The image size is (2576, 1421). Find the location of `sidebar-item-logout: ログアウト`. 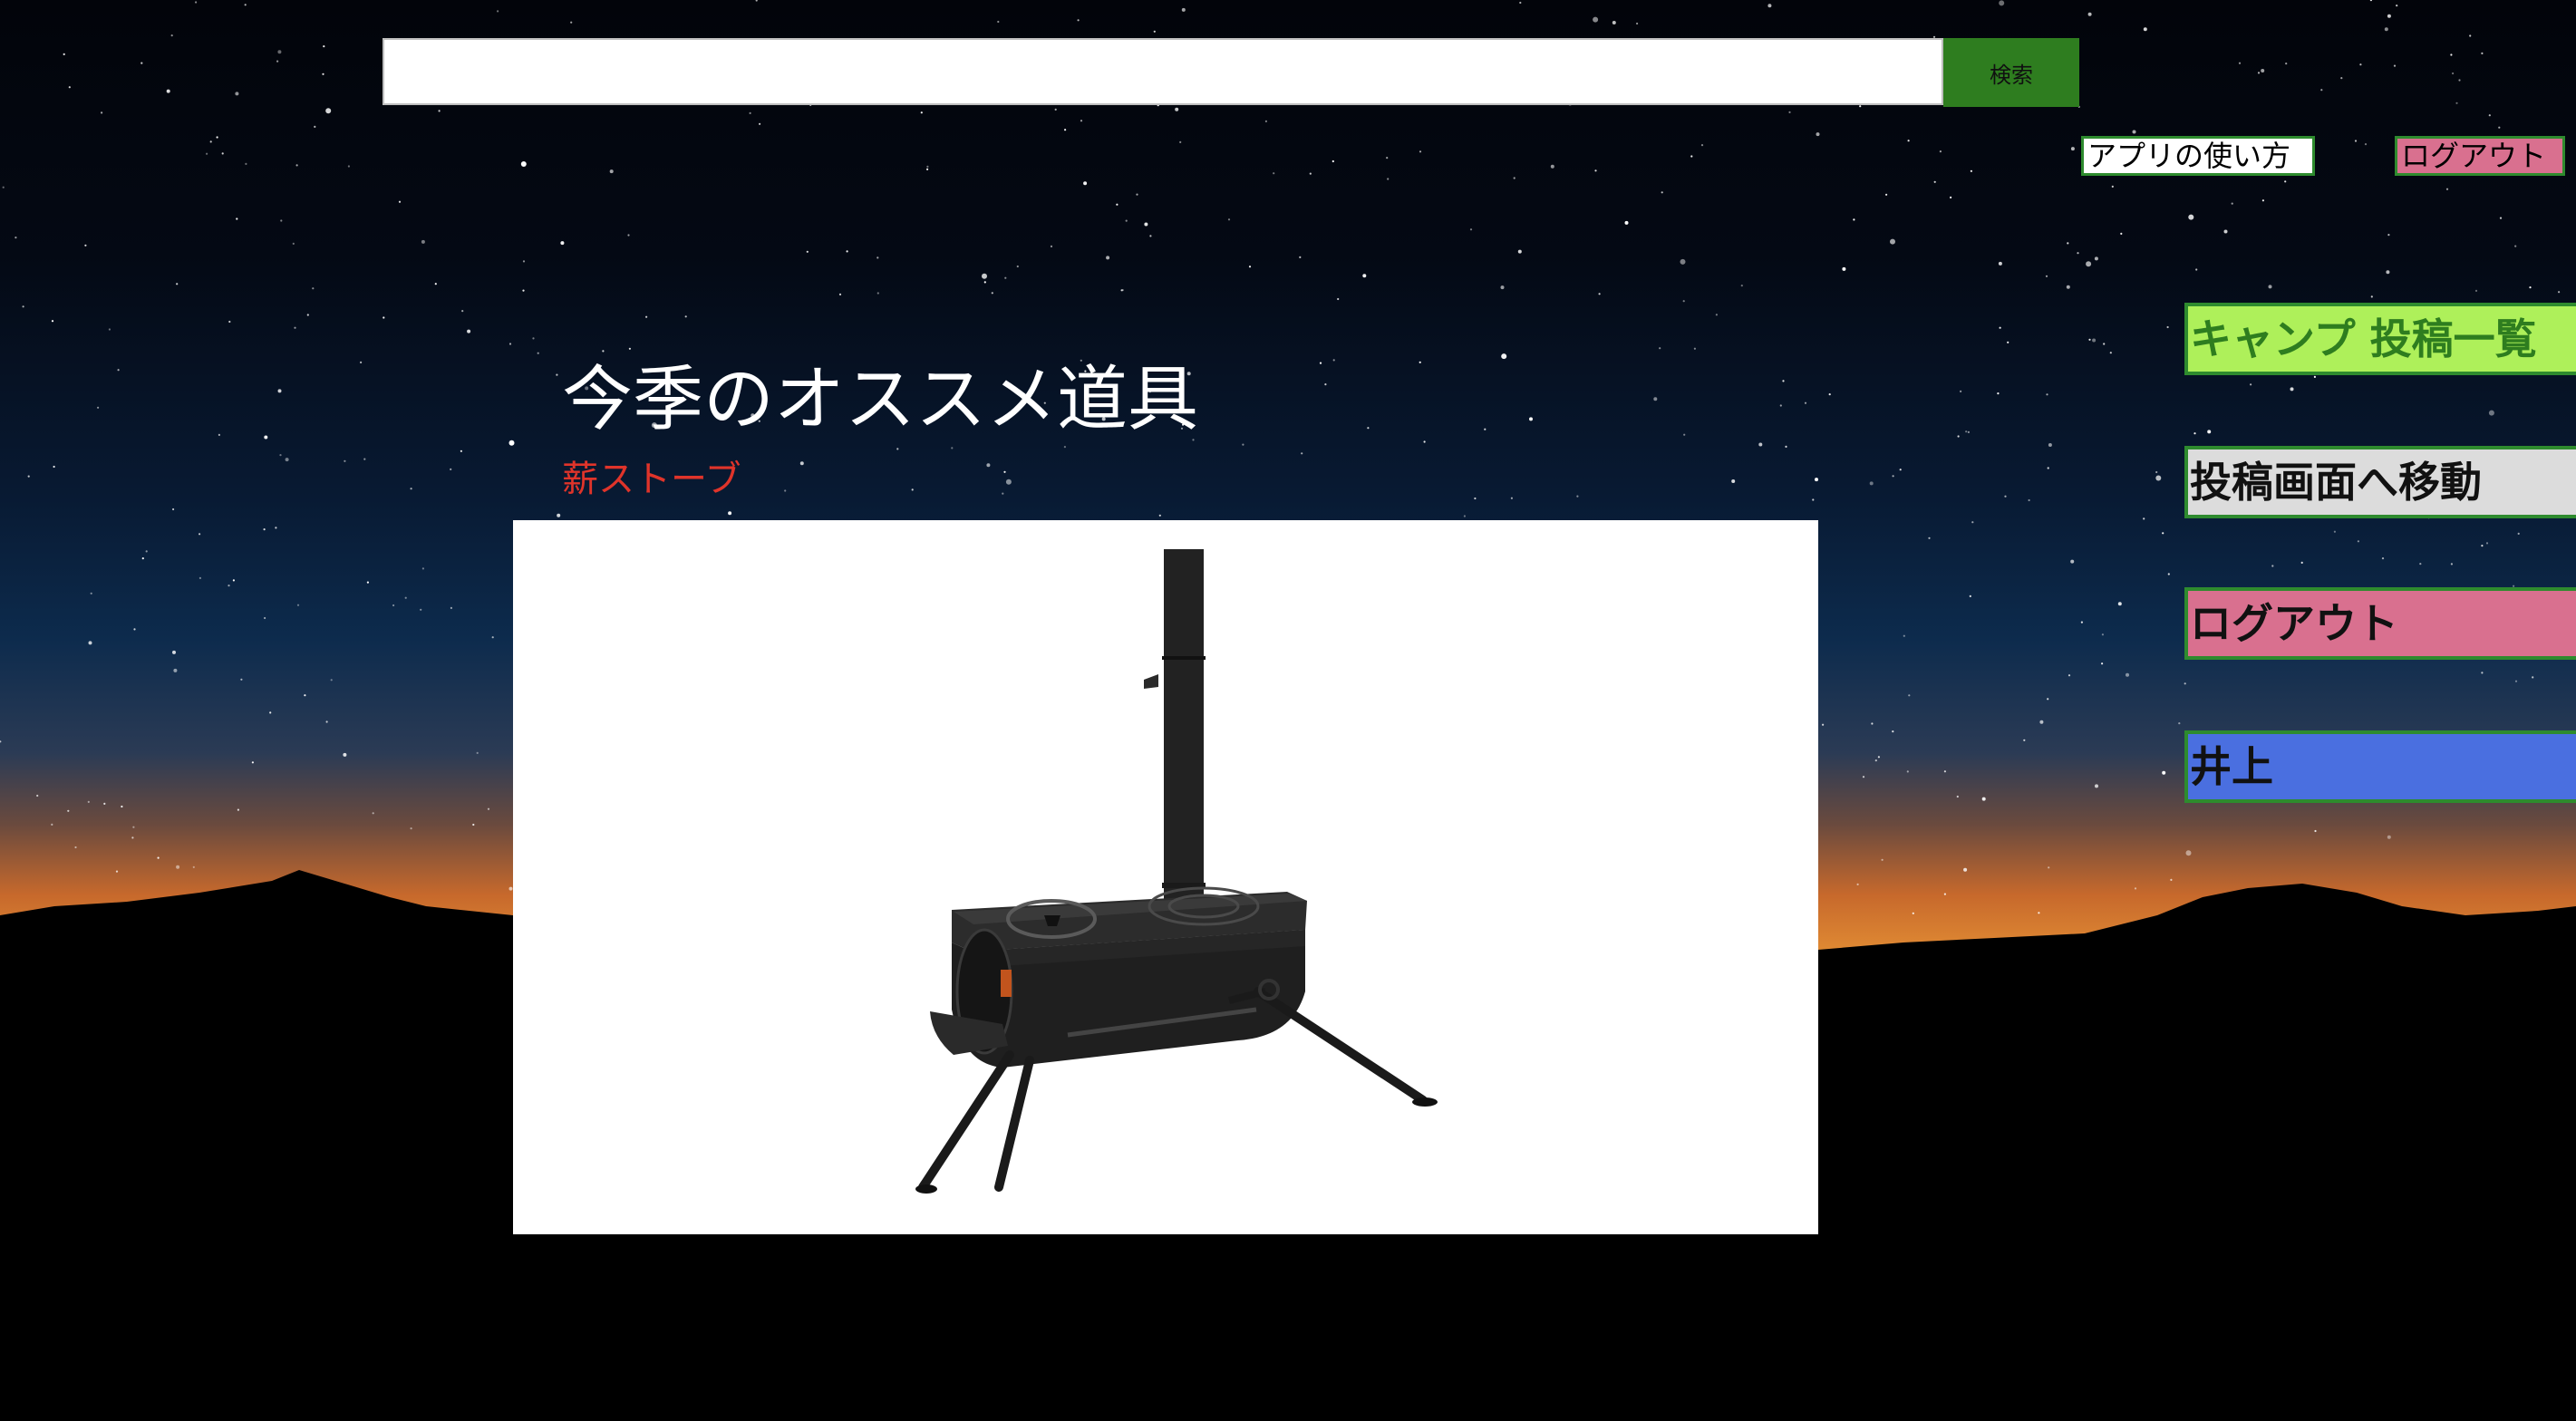

sidebar-item-logout: ログアウト is located at coordinates (2380, 623).